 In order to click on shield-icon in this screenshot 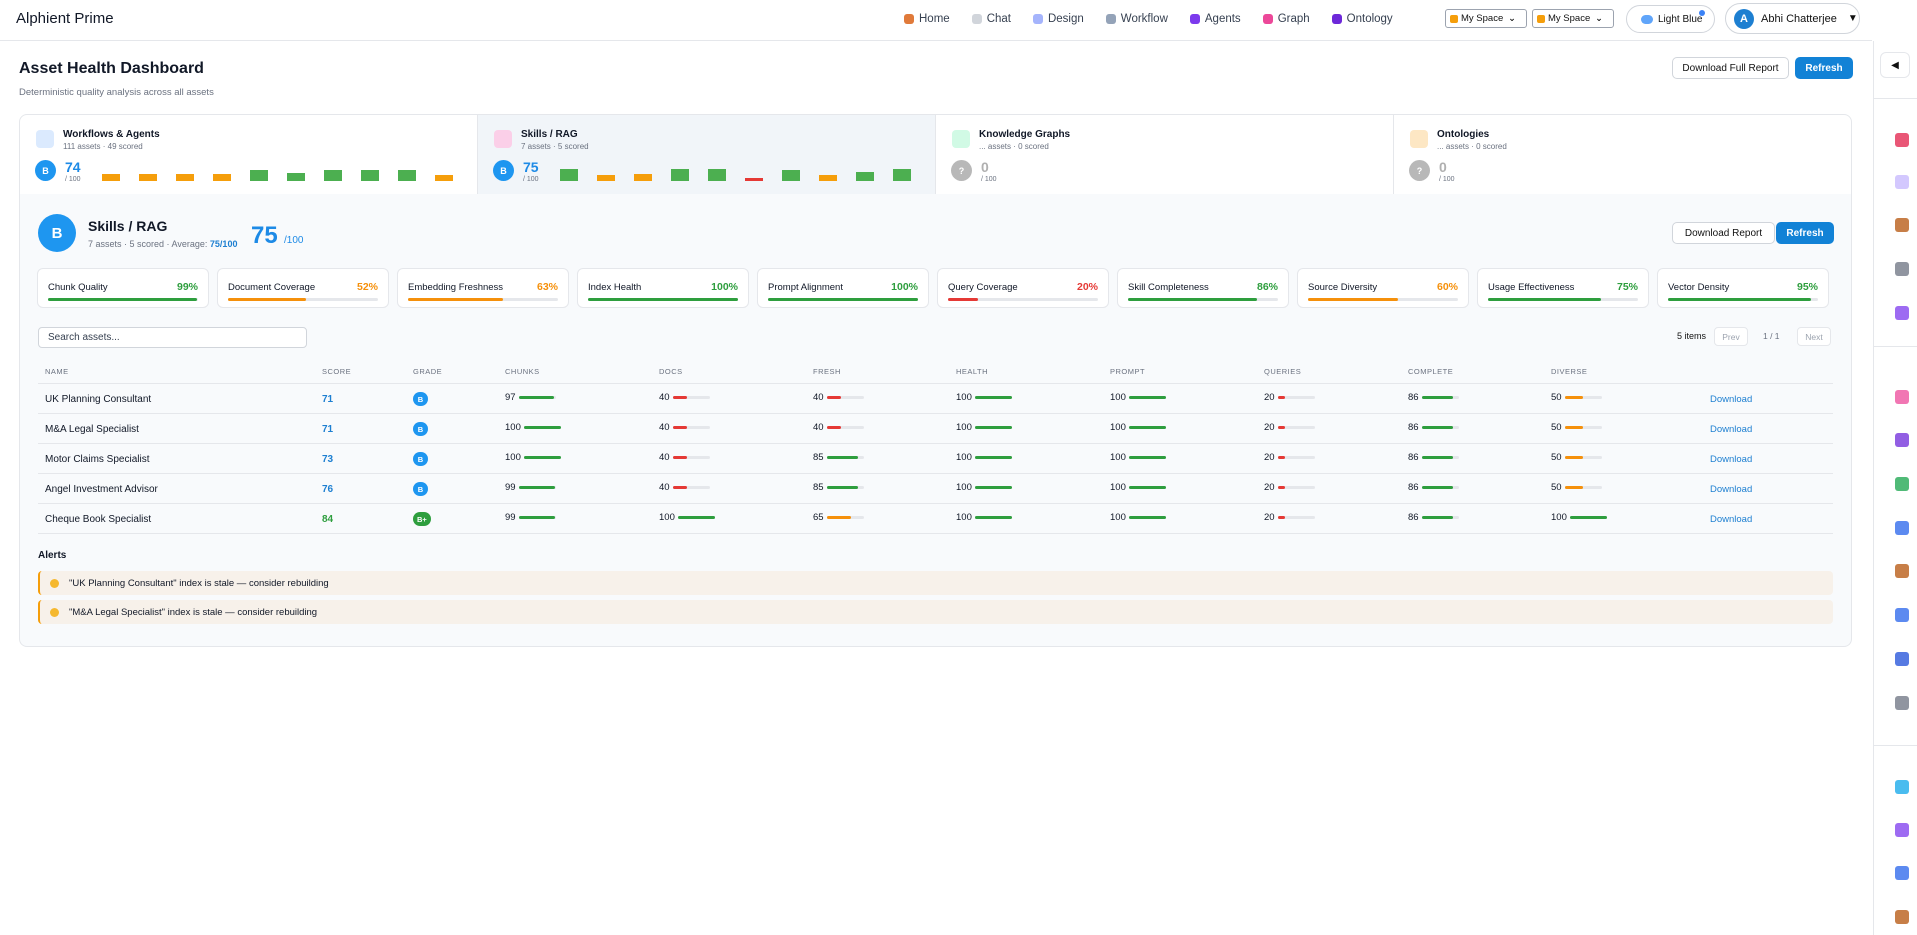, I will do `click(1902, 615)`.